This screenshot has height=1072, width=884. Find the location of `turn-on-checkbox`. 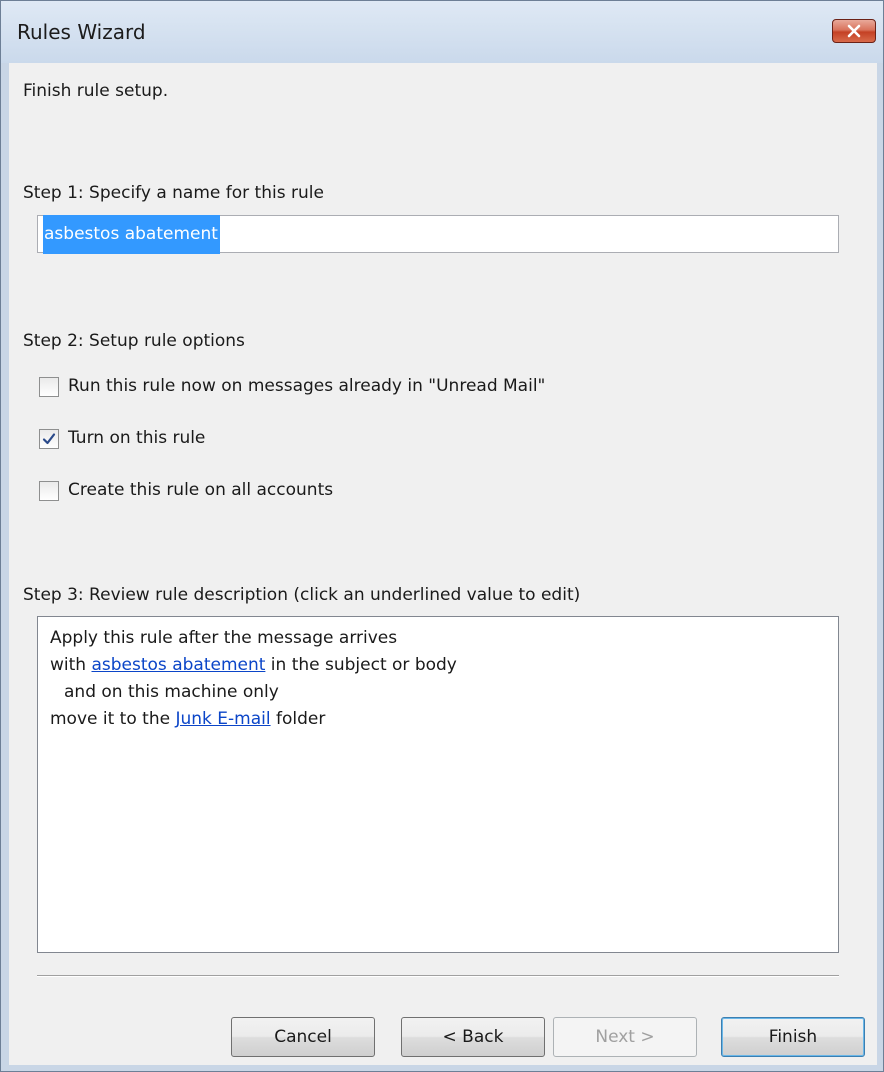

turn-on-checkbox is located at coordinates (49, 439).